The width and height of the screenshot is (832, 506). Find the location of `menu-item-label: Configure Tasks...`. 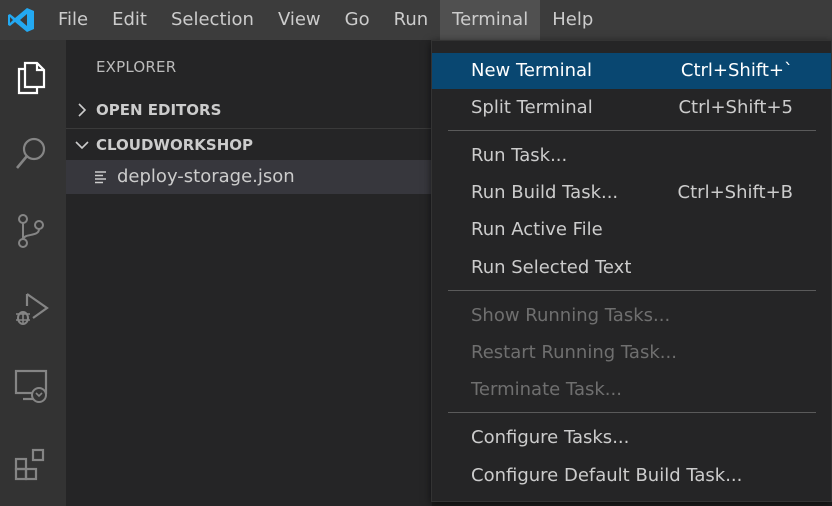

menu-item-label: Configure Tasks... is located at coordinates (550, 437).